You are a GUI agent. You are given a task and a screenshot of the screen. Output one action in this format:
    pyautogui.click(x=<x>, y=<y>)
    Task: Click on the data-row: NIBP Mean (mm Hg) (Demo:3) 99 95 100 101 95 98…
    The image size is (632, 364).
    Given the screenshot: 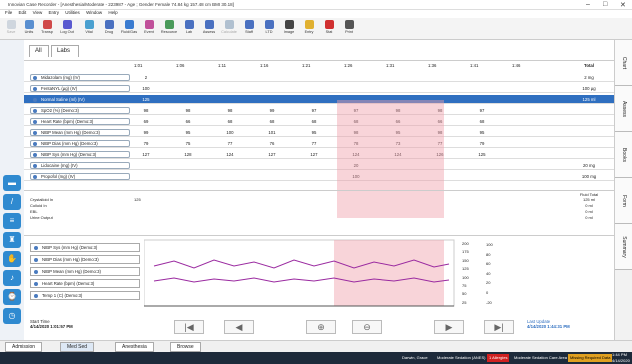 What is the action you would take?
    pyautogui.click(x=319, y=132)
    